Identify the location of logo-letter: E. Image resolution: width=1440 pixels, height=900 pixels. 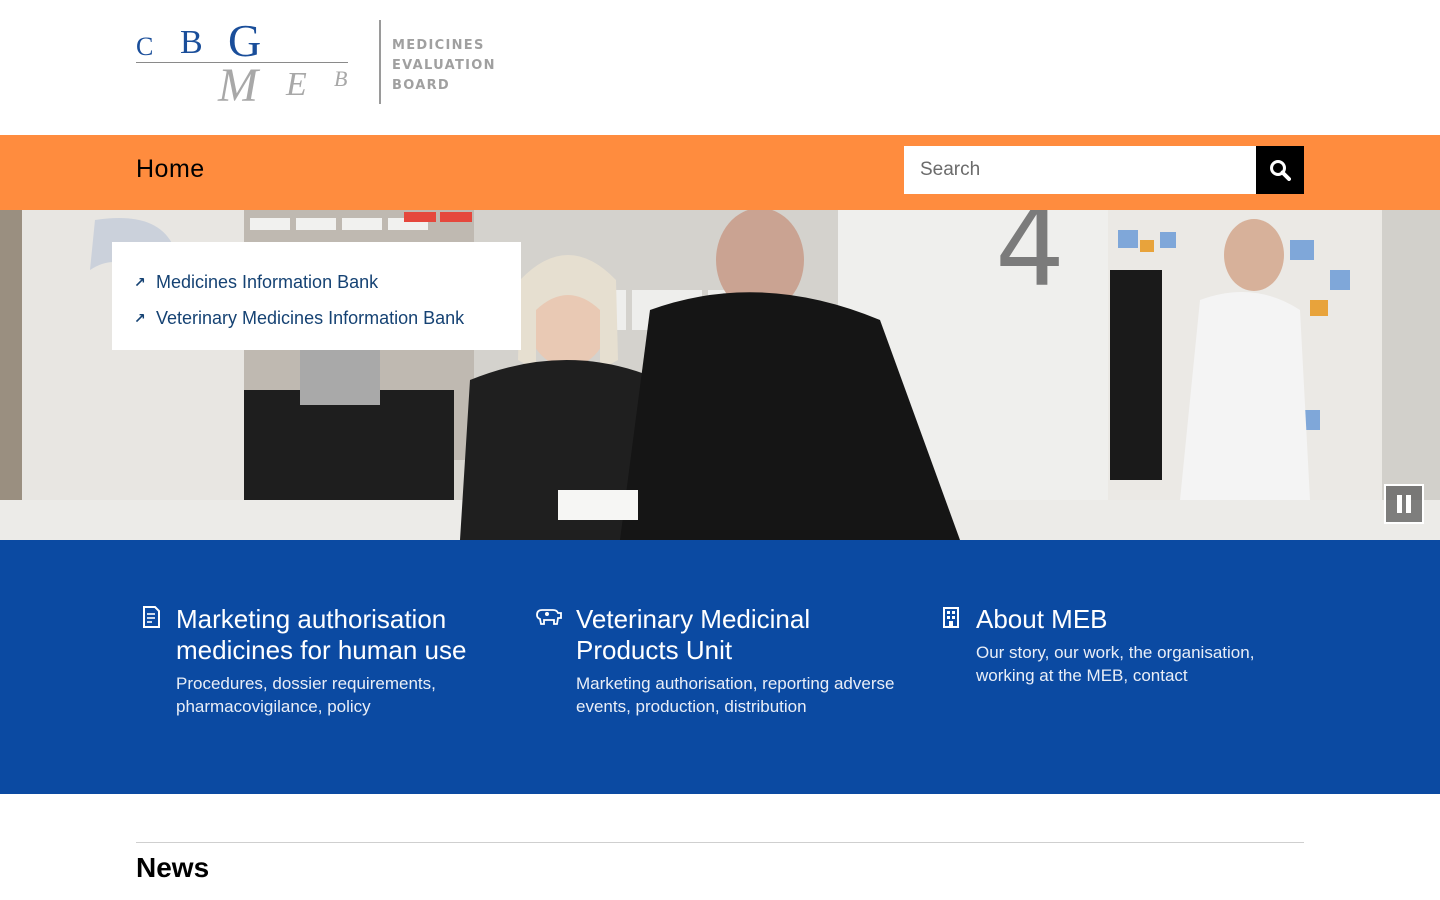
(296, 84).